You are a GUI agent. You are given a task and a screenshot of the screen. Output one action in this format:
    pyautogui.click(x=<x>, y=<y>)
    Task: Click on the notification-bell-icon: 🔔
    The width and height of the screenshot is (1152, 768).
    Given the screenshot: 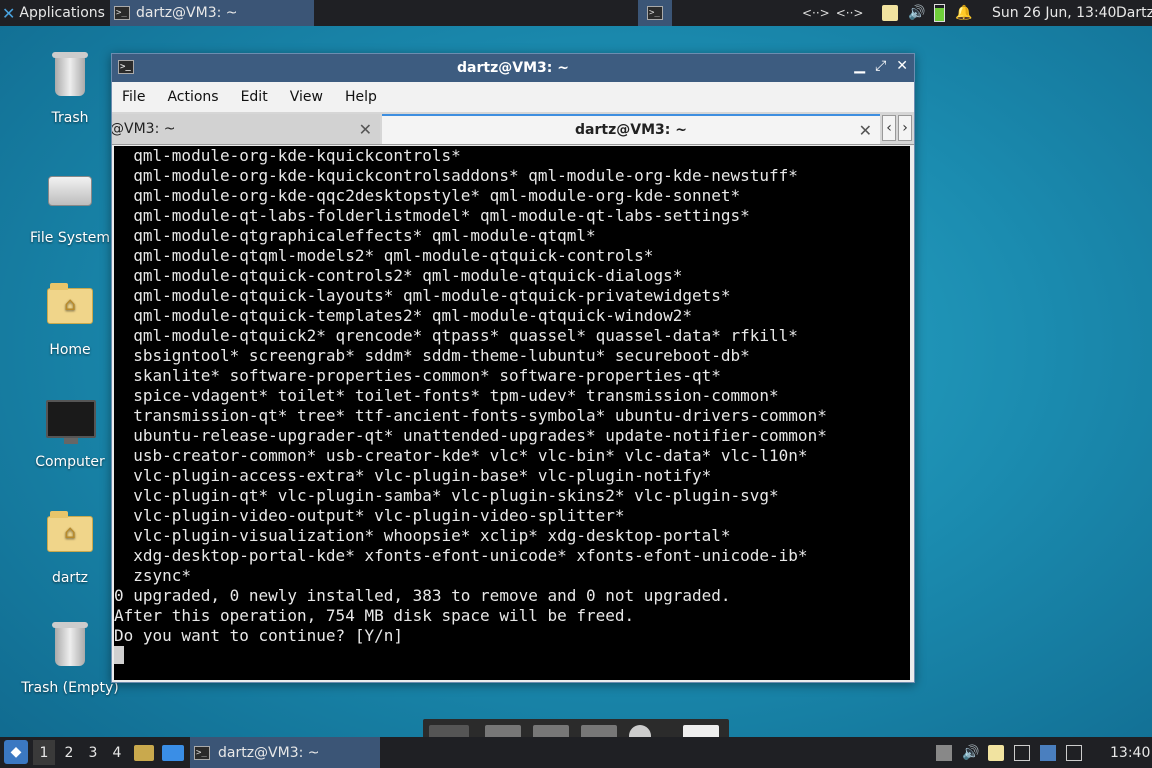 What is the action you would take?
    pyautogui.click(x=963, y=13)
    